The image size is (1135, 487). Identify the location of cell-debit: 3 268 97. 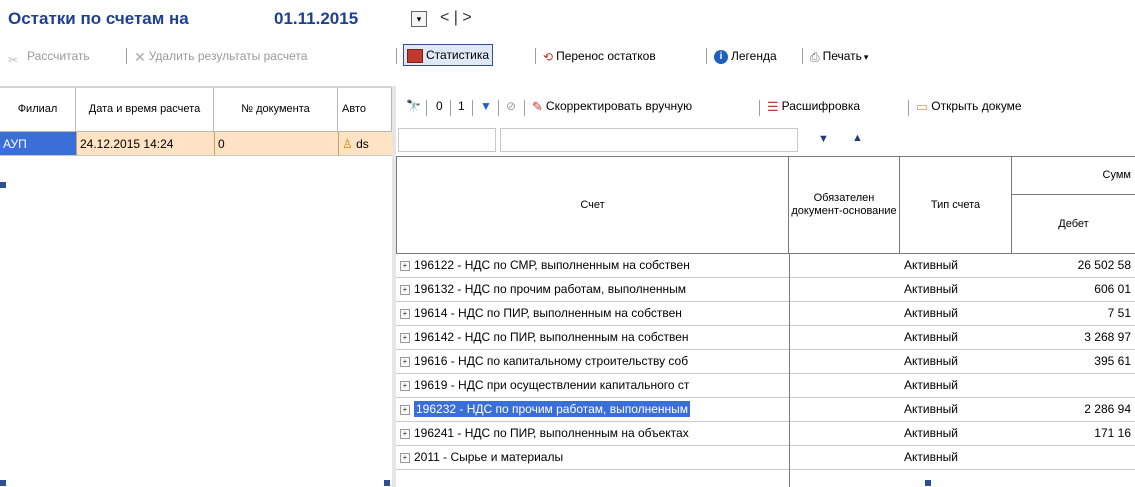
(1107, 337).